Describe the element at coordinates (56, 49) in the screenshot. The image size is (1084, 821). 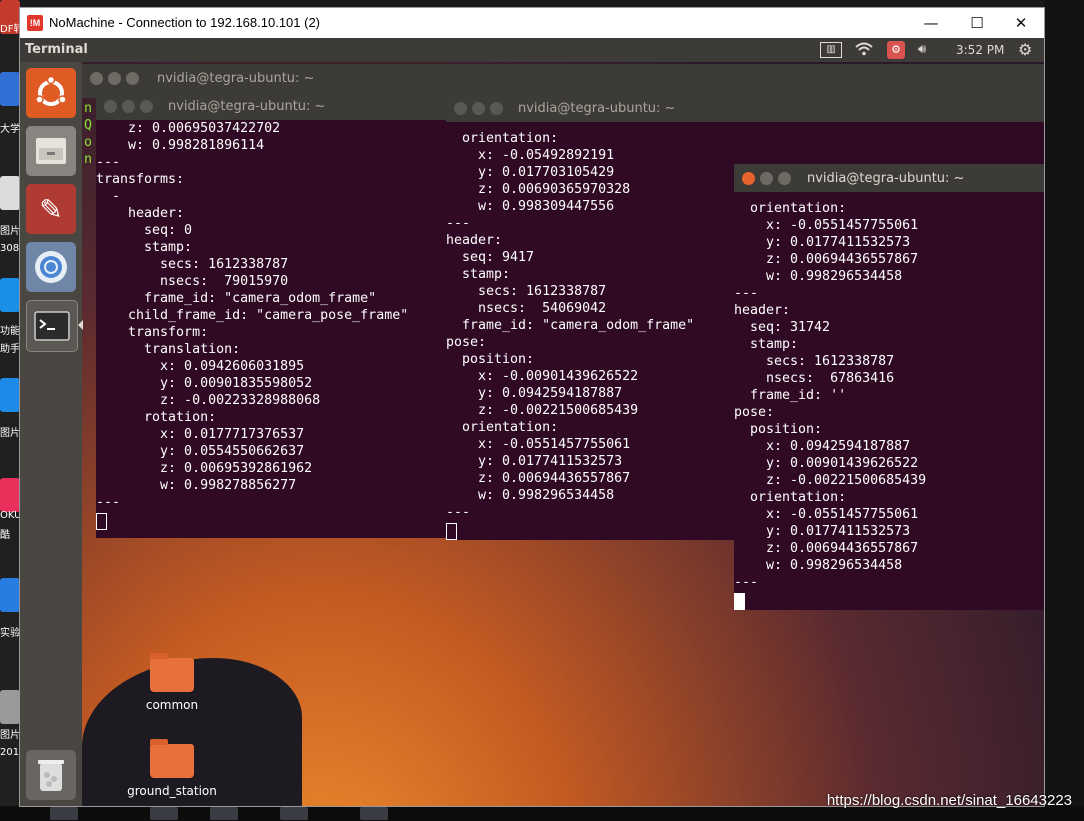
I see `active-app-title: Terminal` at that location.